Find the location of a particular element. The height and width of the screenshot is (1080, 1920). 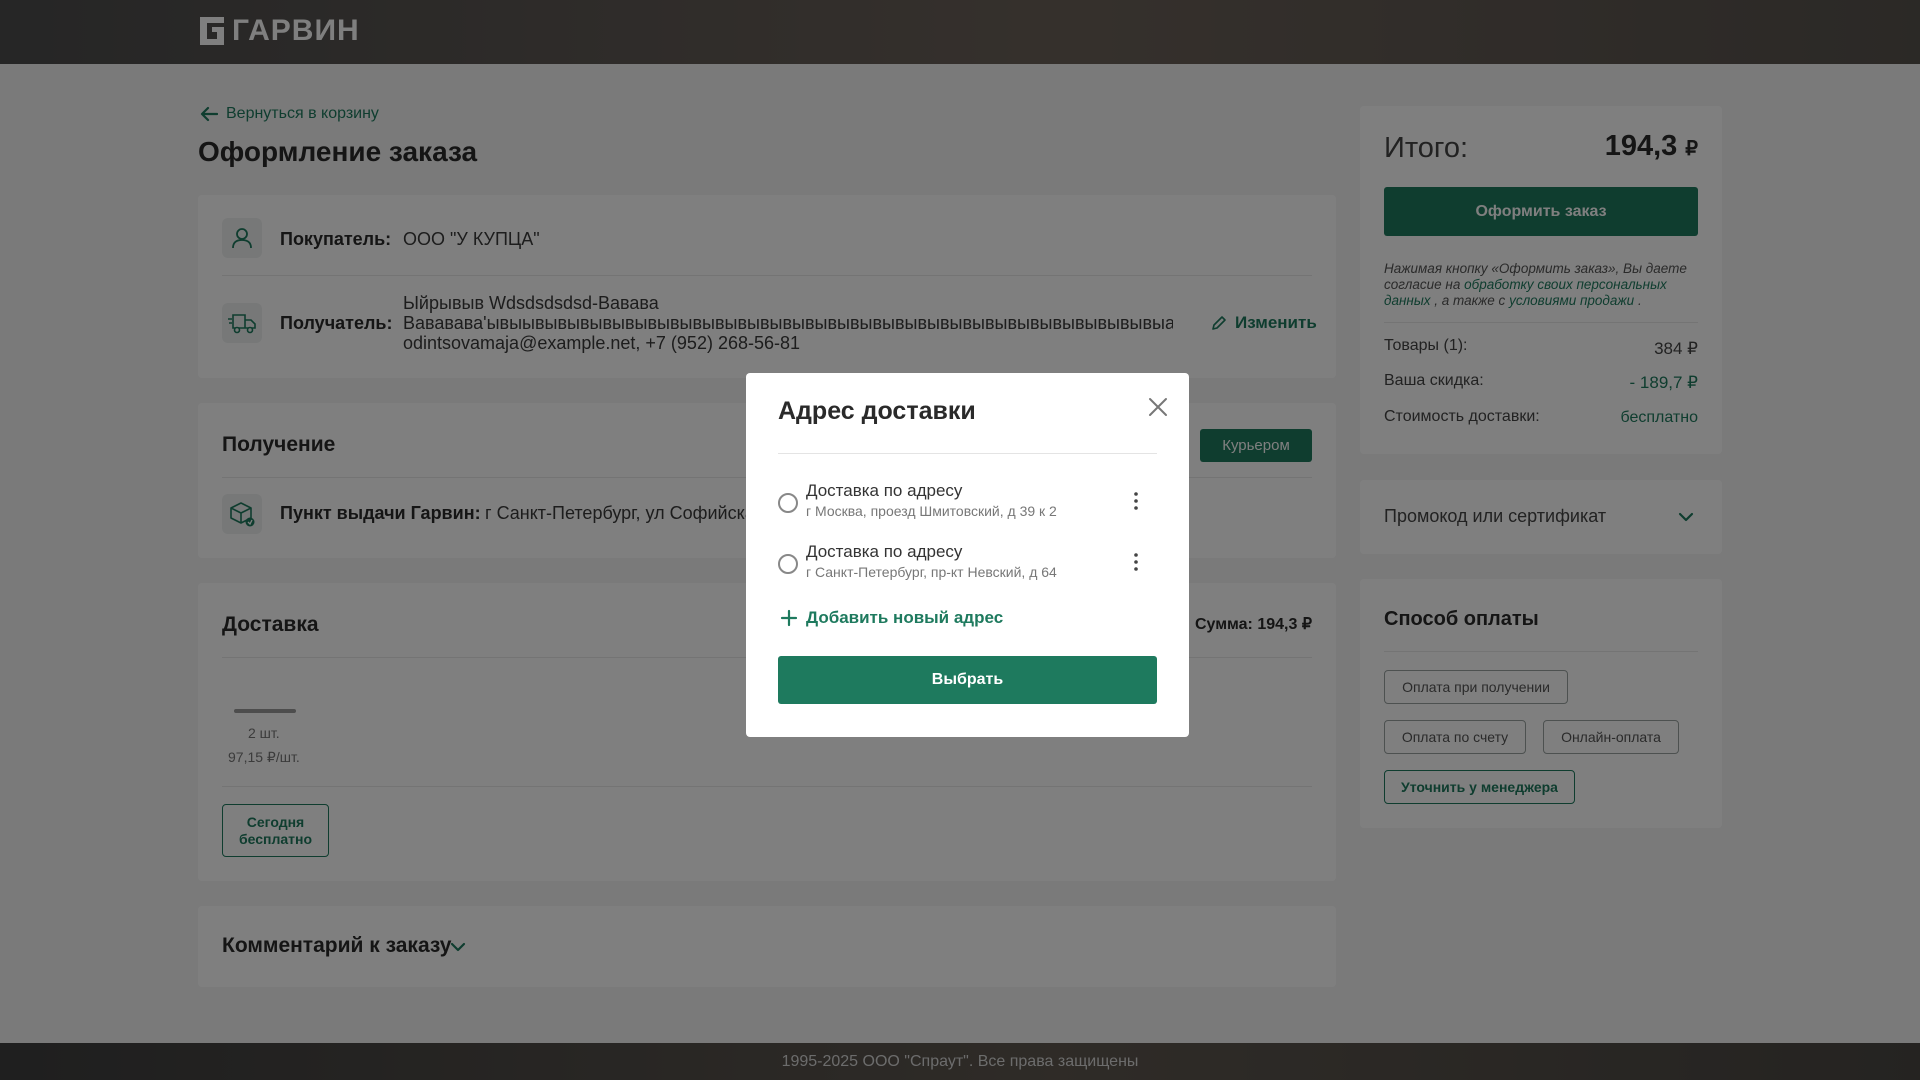

add-new-address-link: Добавить новый адрес is located at coordinates (891, 618).